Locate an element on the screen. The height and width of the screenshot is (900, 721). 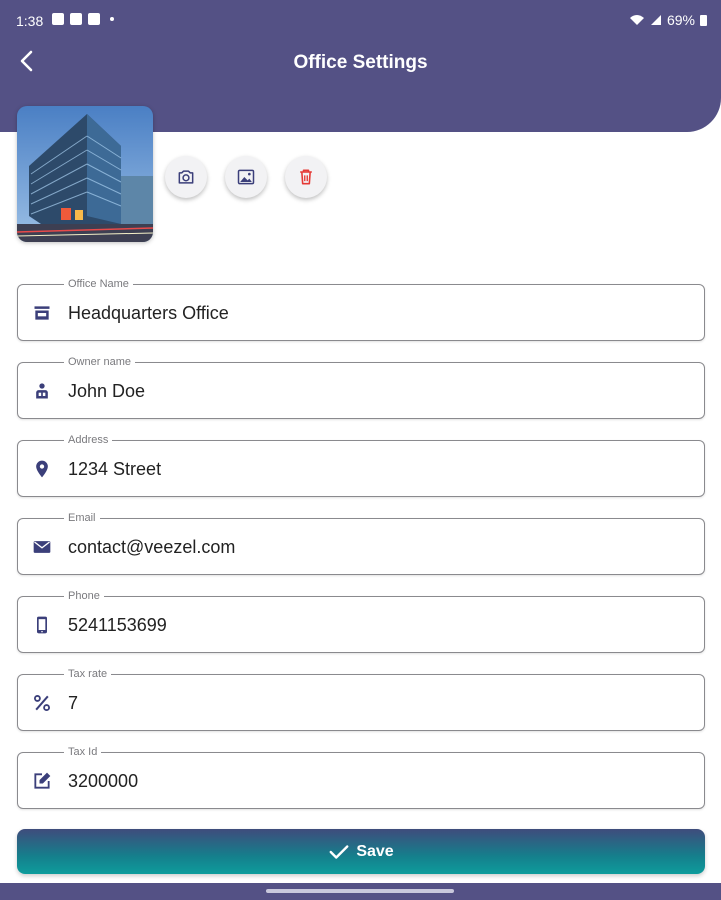
field-label: Phone is located at coordinates (84, 596).